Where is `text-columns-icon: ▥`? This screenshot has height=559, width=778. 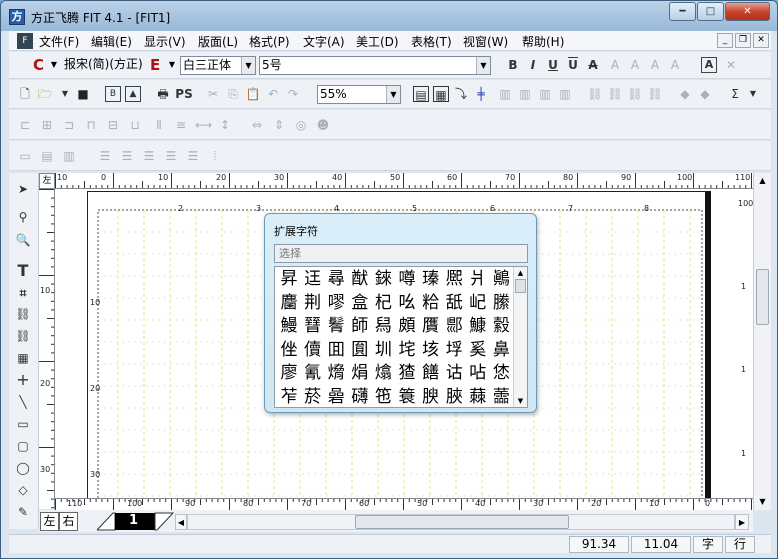
text-columns-icon: ▥ is located at coordinates (69, 156).